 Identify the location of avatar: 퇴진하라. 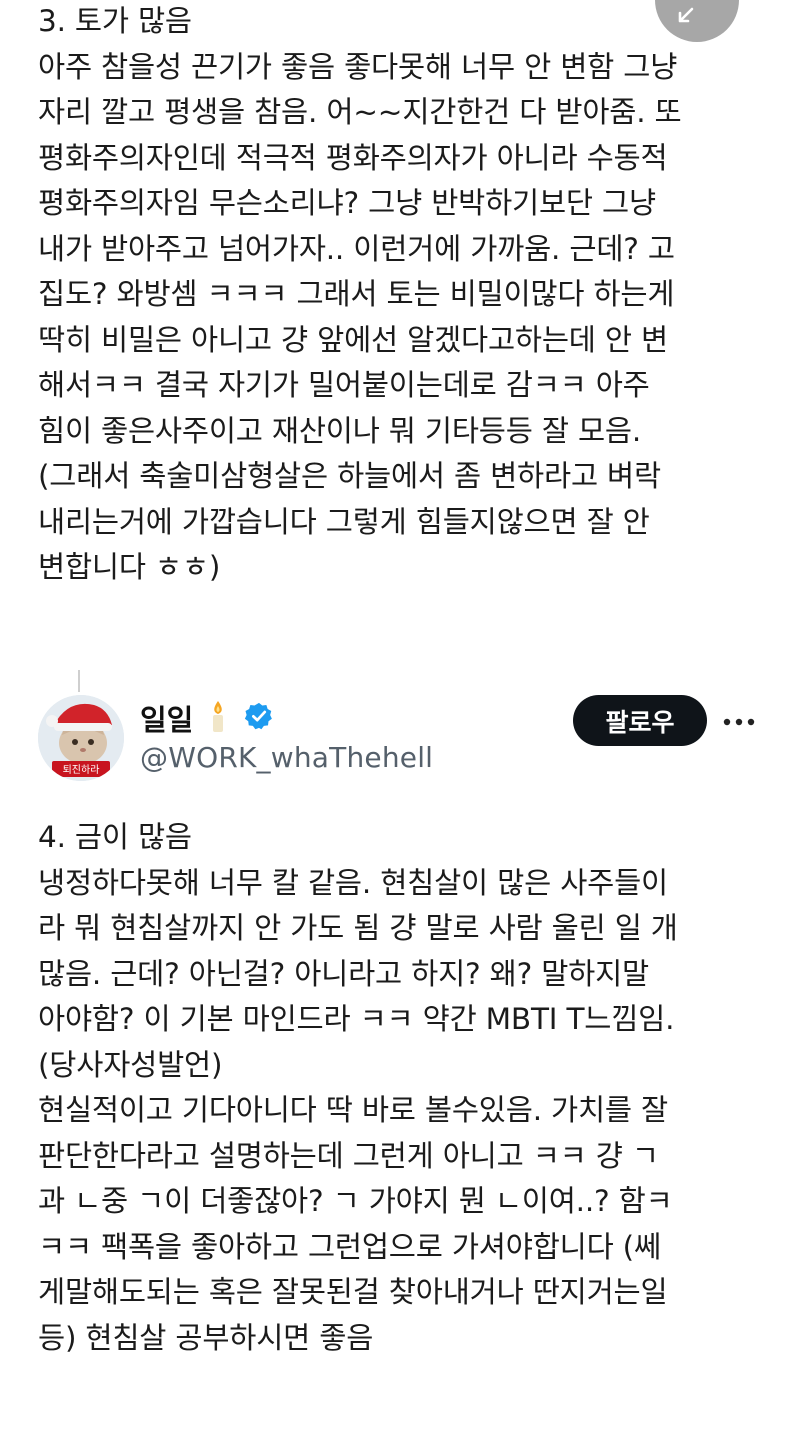
(81, 738).